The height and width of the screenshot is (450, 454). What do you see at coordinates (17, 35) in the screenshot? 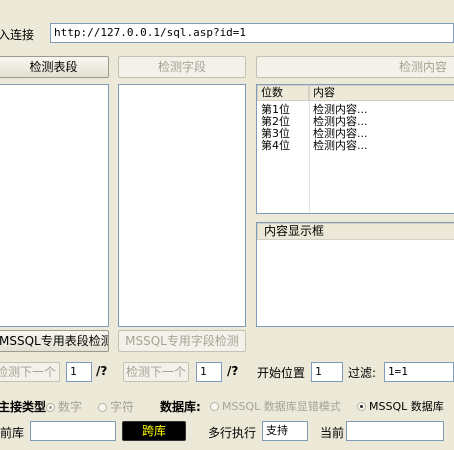
I see `url-label: 入连接` at bounding box center [17, 35].